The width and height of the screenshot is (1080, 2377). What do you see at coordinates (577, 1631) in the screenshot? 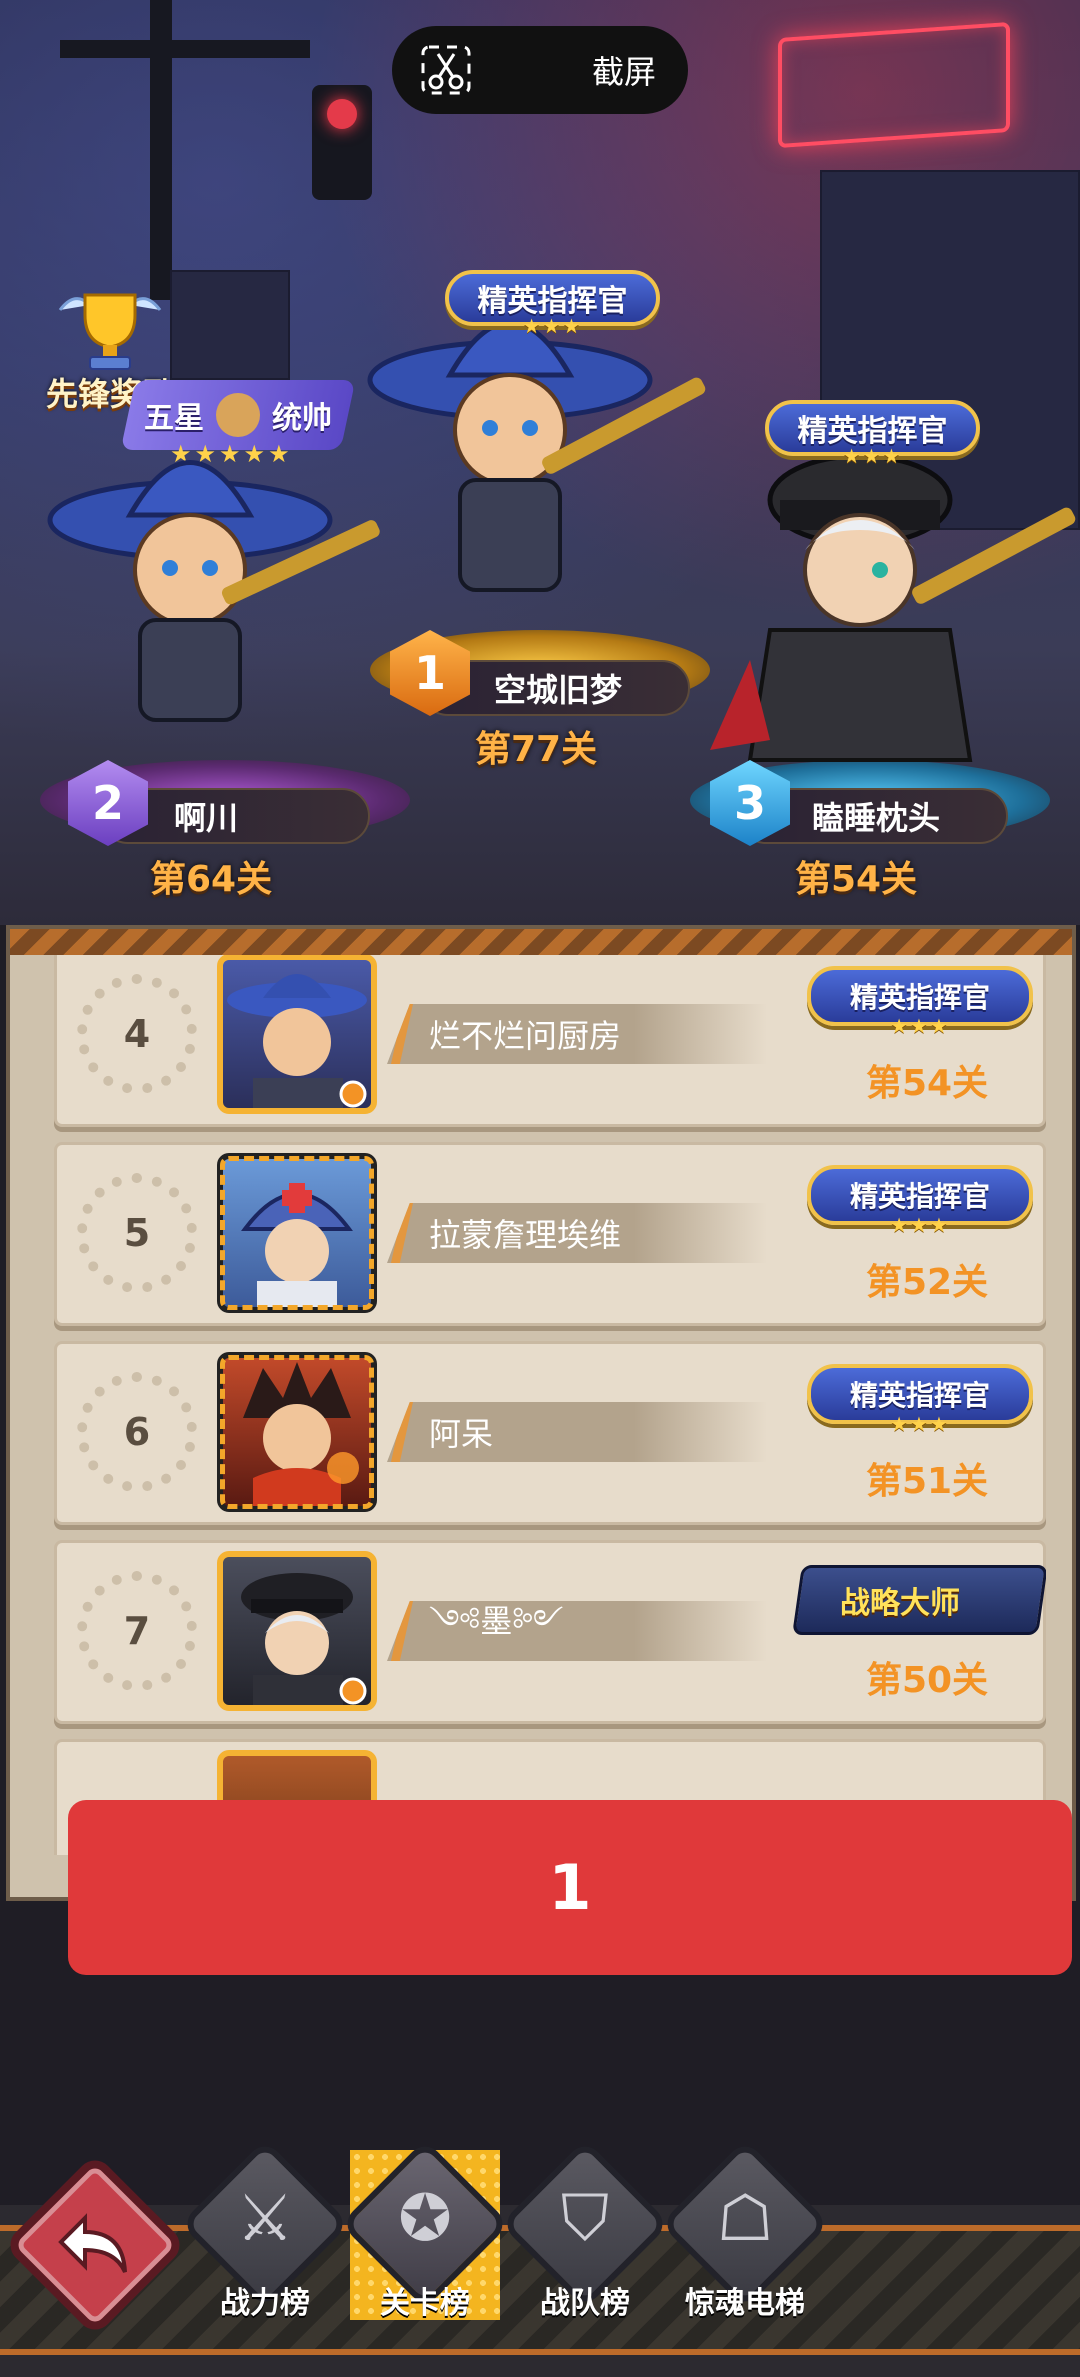
I see `player-name-bar: ༺墨༻` at bounding box center [577, 1631].